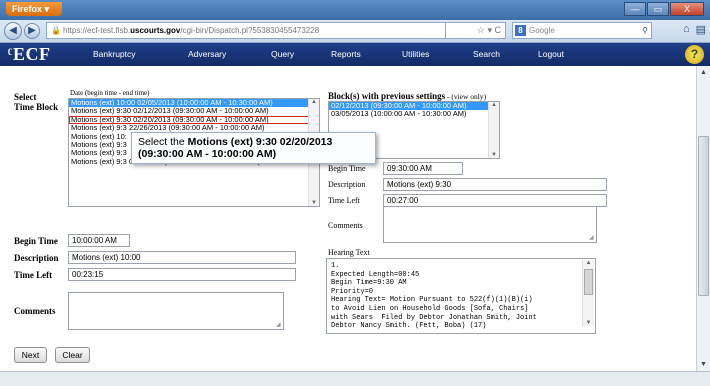  Describe the element at coordinates (414, 113) in the screenshot. I see `previous-block-option: 03/05/2013 (10:00:00 AM - 10:30:00 AM)` at that location.